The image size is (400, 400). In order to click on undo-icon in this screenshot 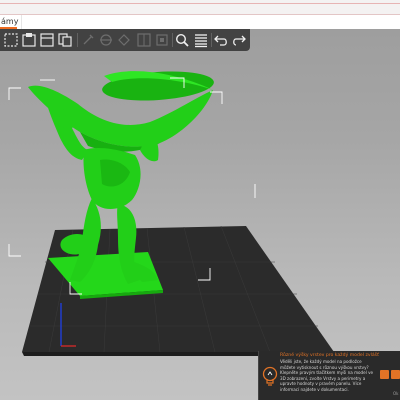, I will do `click(221, 40)`.